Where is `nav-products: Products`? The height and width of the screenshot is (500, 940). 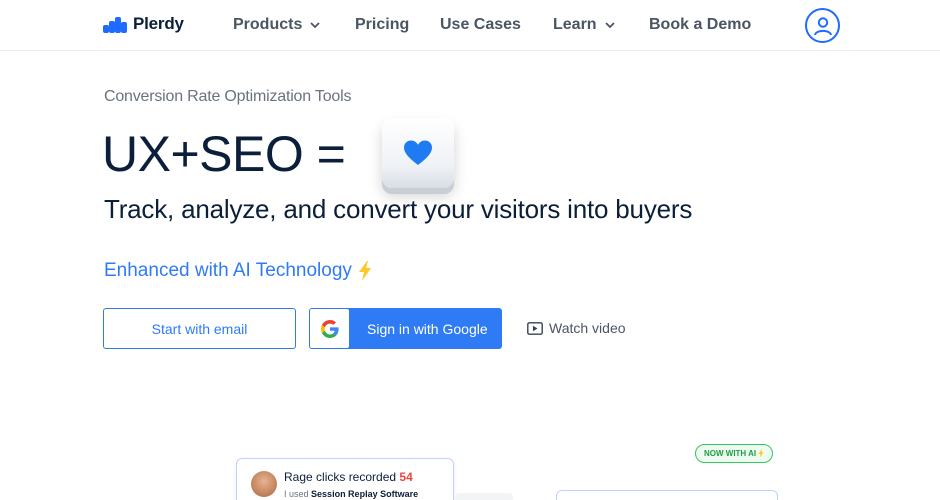 nav-products: Products is located at coordinates (276, 25).